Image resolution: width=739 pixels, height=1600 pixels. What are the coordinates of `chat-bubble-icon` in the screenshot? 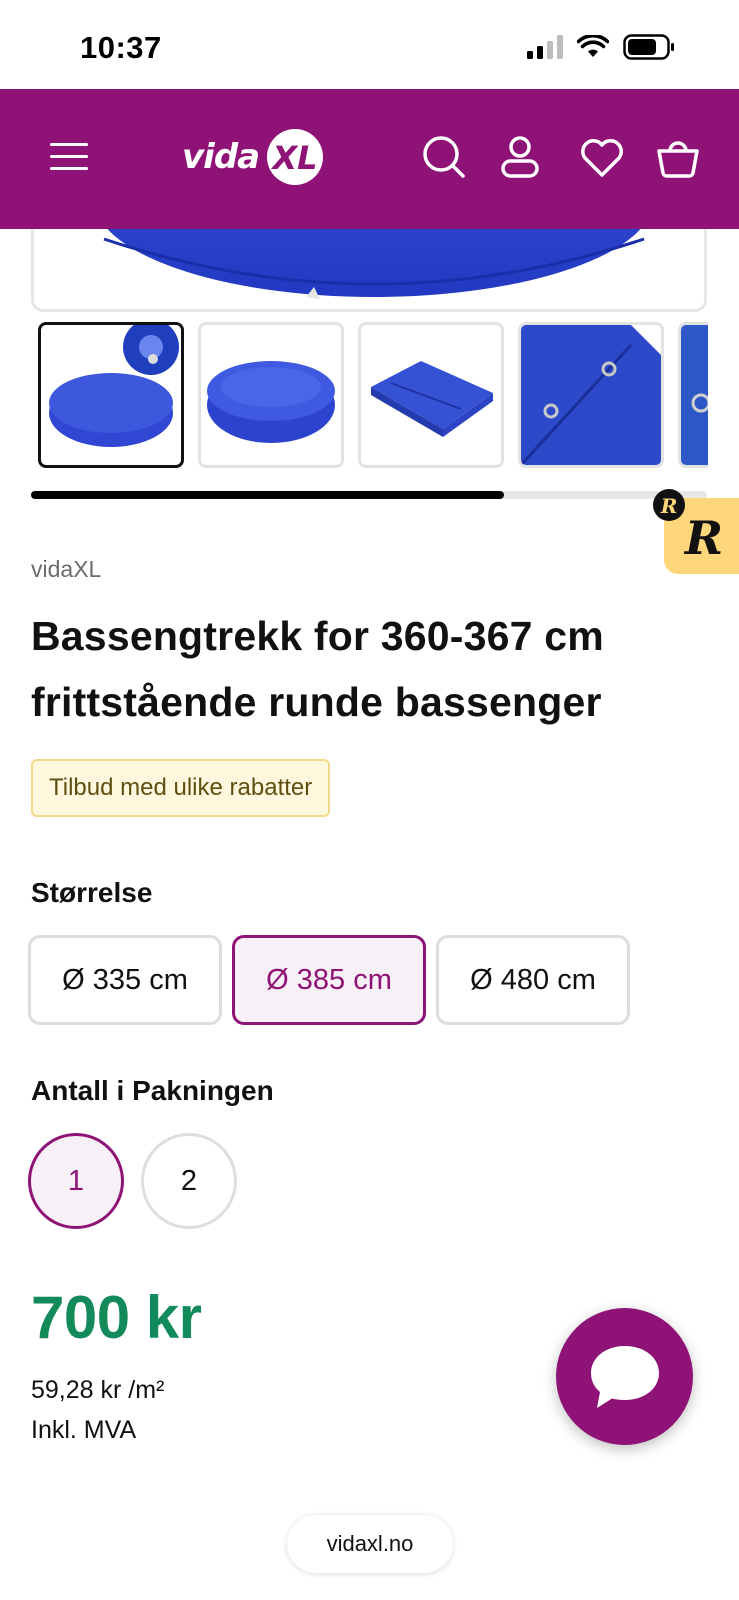 It's located at (624, 1376).